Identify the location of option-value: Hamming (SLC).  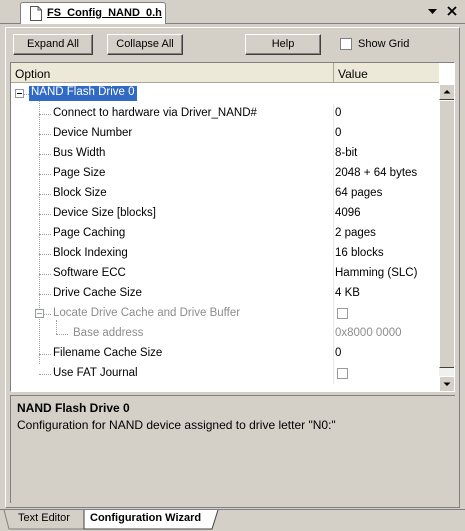
(376, 273).